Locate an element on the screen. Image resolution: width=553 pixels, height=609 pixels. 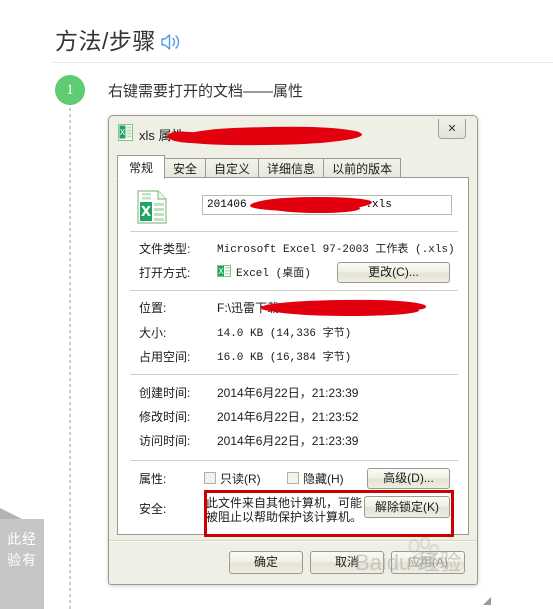
row-size-label: 大小: is located at coordinates (153, 333).